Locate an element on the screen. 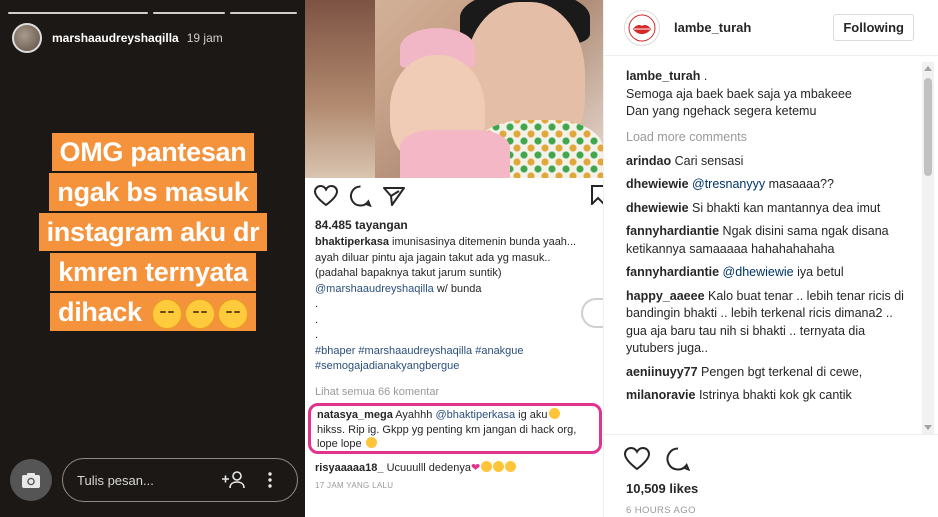 This screenshot has width=938, height=517. more-options-button is located at coordinates (270, 480).